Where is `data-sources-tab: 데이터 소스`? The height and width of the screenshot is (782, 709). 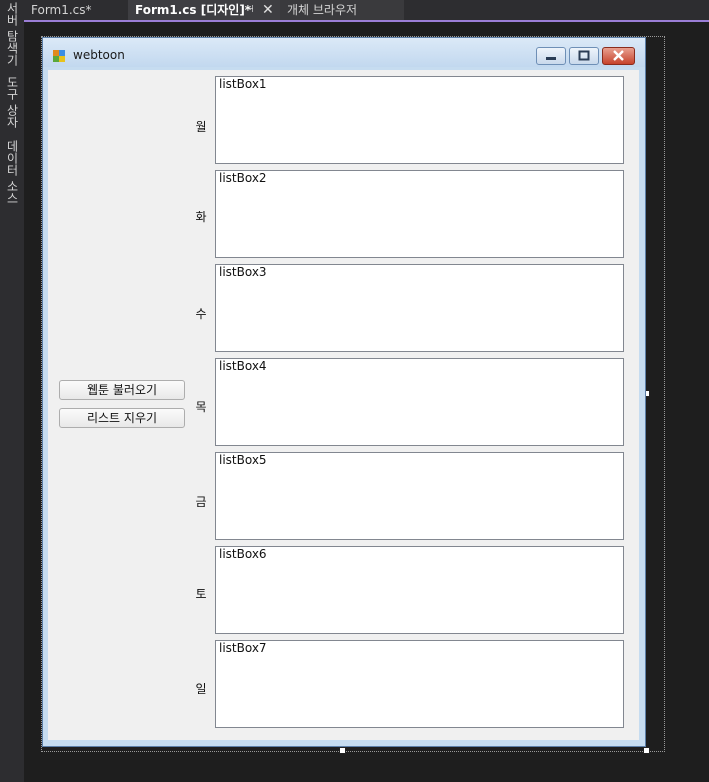
data-sources-tab: 데이터 소스 is located at coordinates (12, 172).